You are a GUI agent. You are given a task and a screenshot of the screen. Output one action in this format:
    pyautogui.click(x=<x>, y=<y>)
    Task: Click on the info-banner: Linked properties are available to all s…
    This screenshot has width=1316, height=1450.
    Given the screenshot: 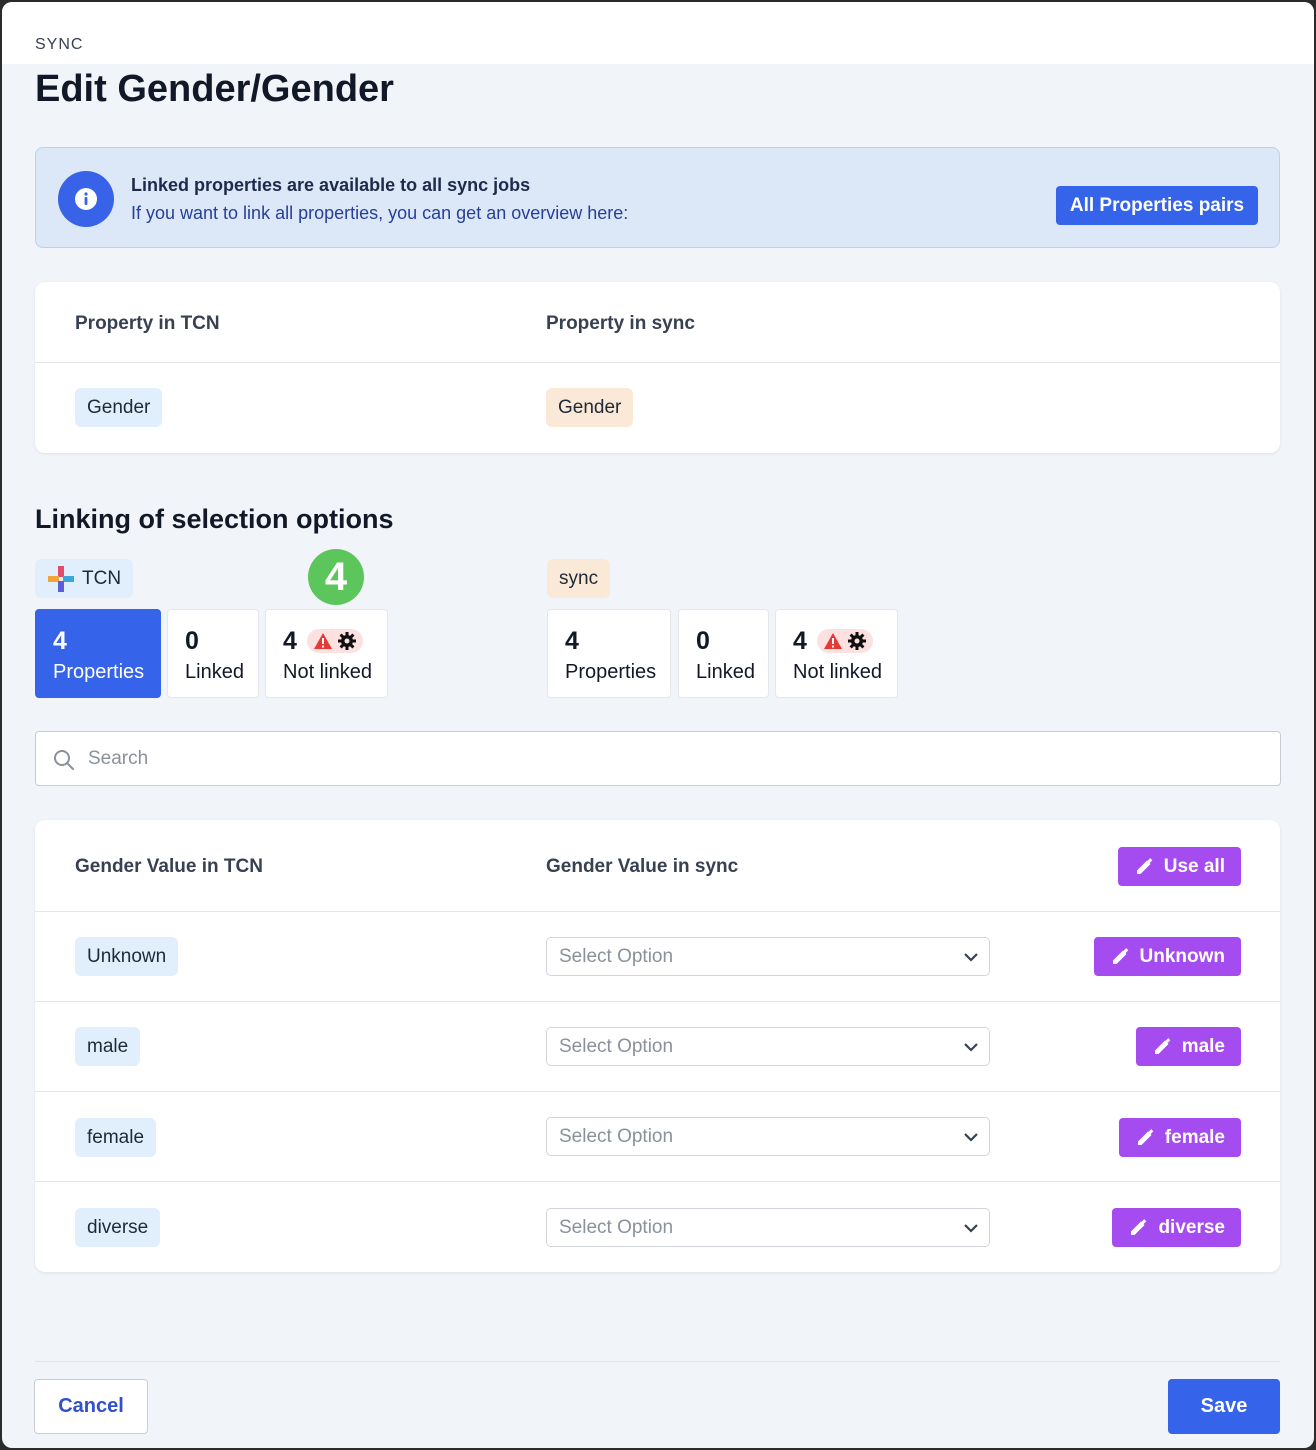 What is the action you would take?
    pyautogui.click(x=657, y=197)
    